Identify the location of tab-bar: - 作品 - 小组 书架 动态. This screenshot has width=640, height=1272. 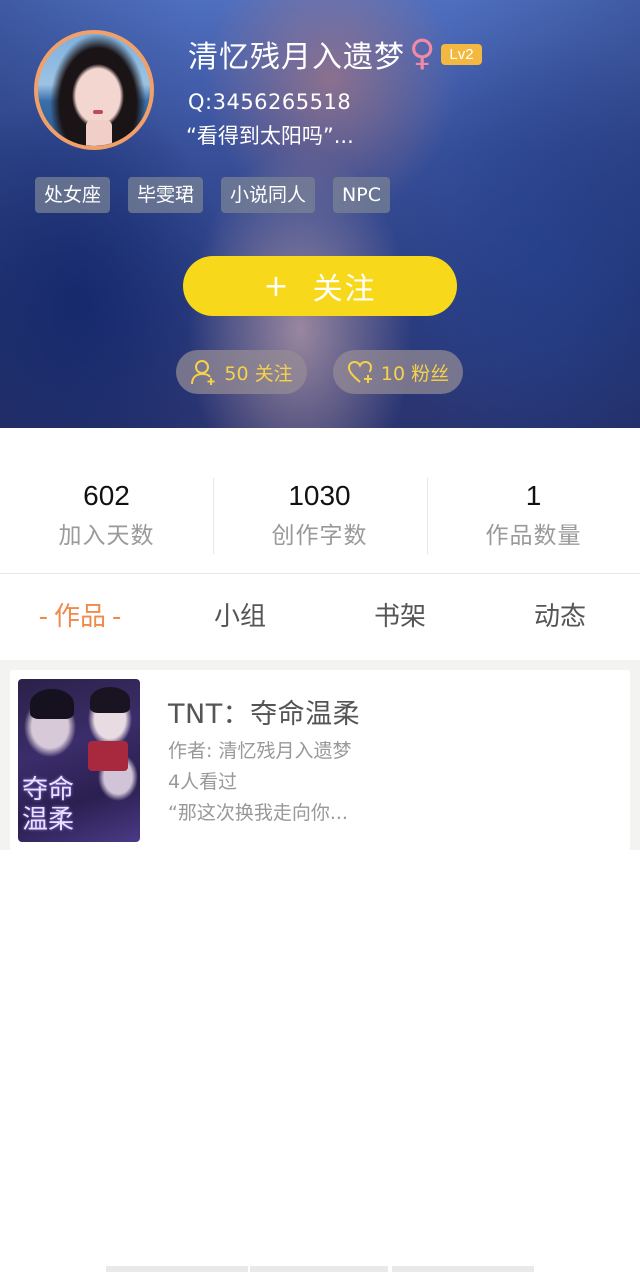
(320, 617).